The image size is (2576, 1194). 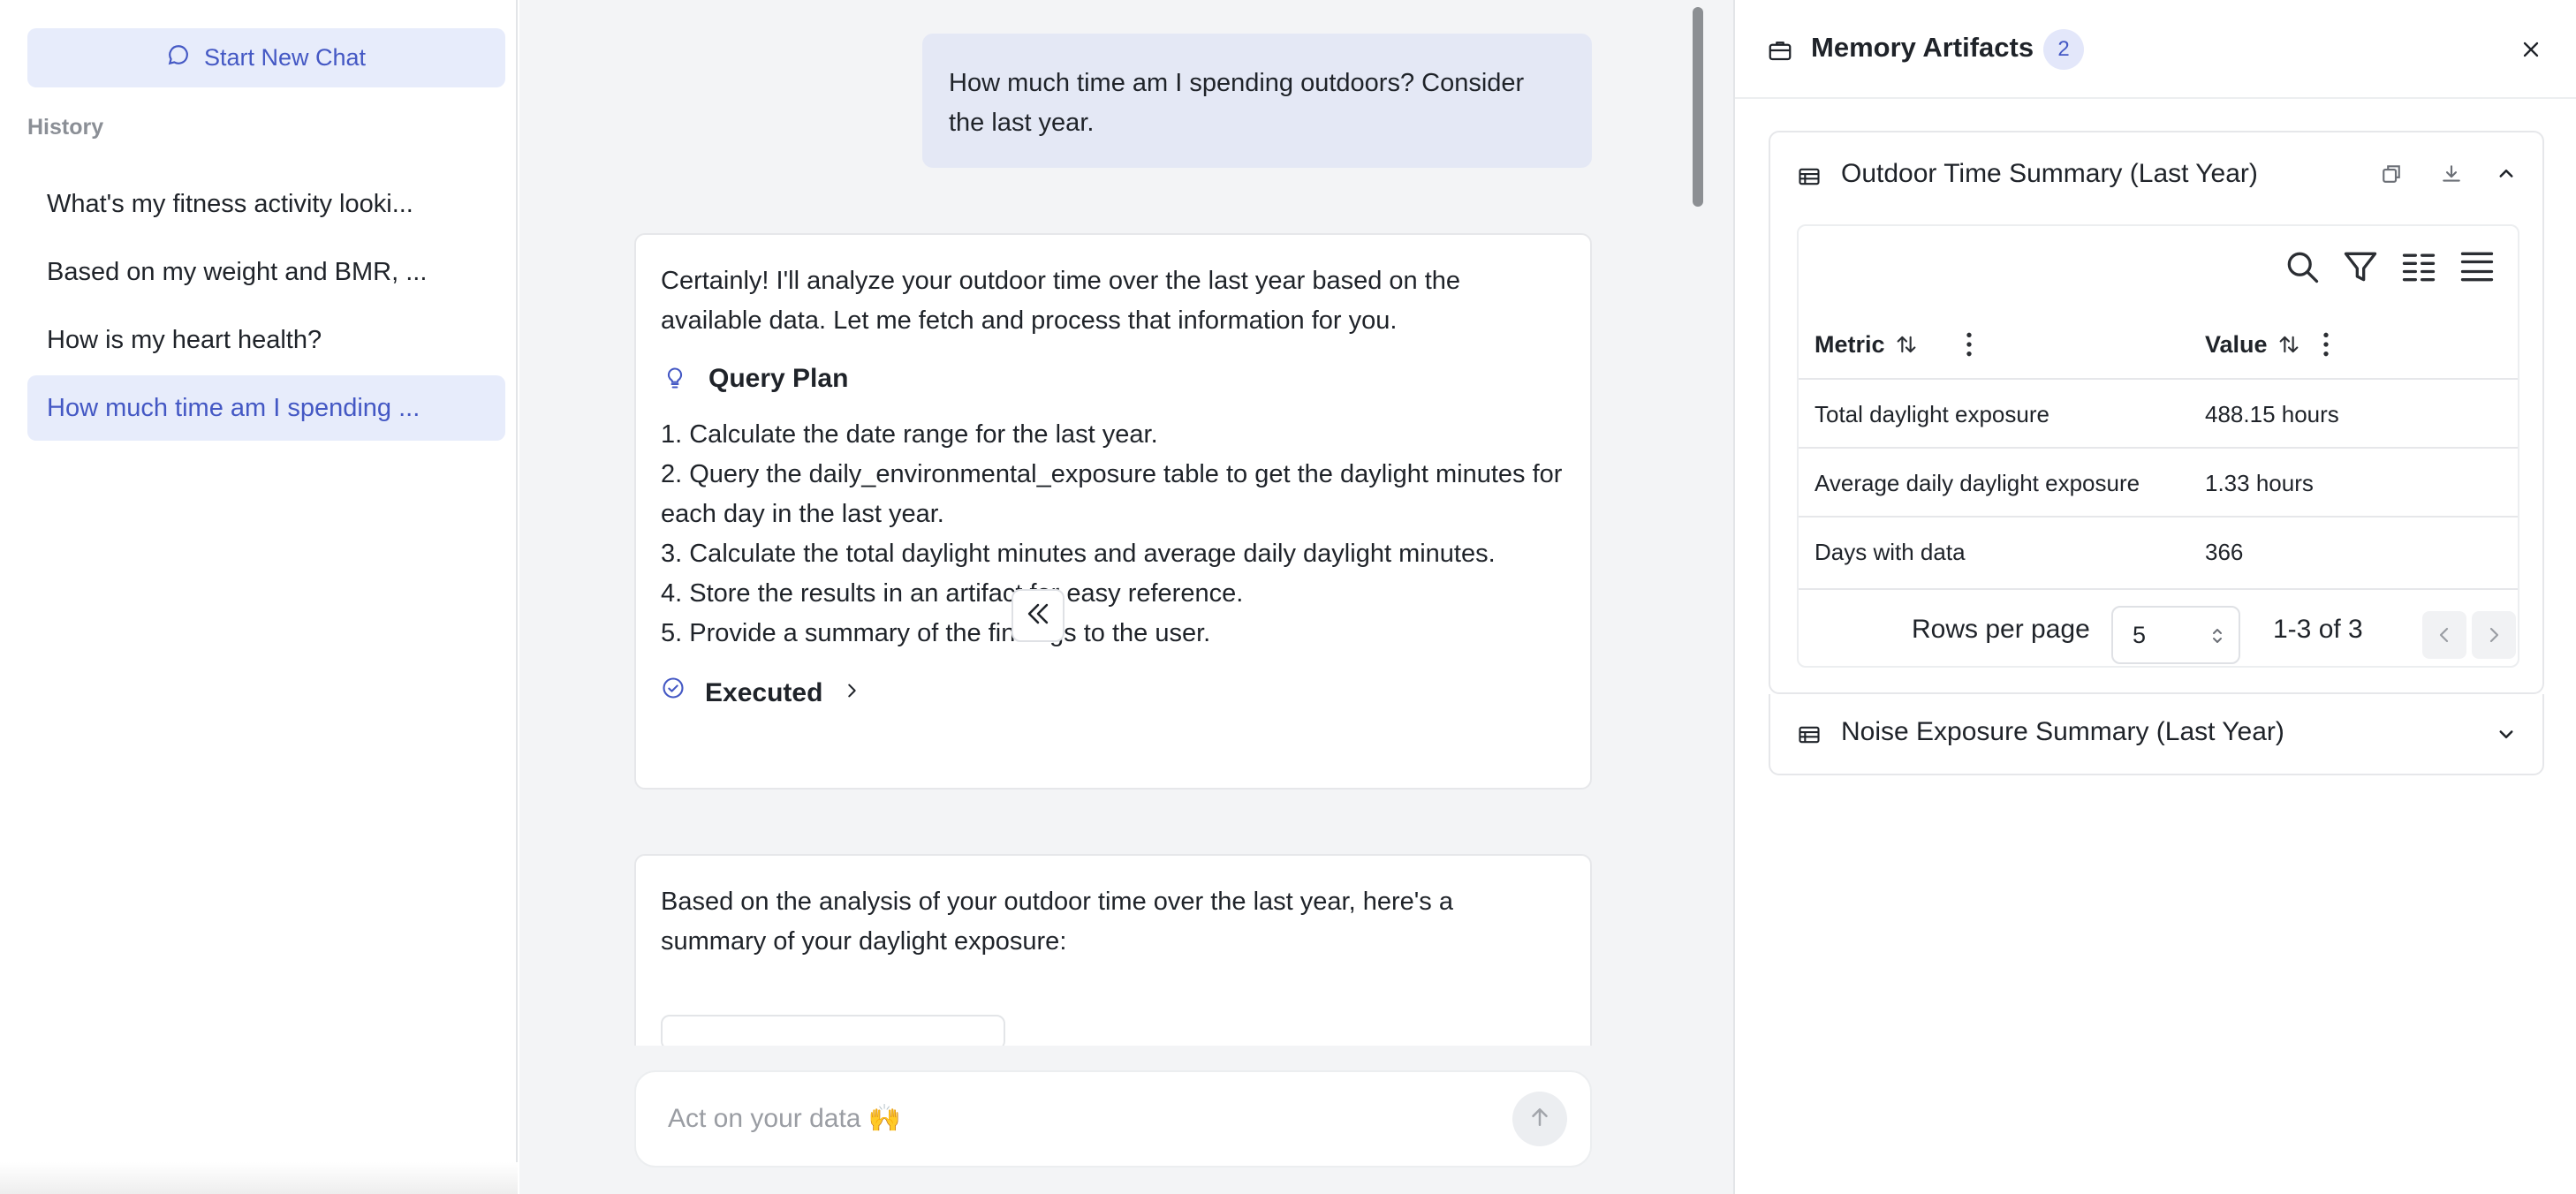 What do you see at coordinates (2259, 483) in the screenshot?
I see `cell-value: 1.33 hours` at bounding box center [2259, 483].